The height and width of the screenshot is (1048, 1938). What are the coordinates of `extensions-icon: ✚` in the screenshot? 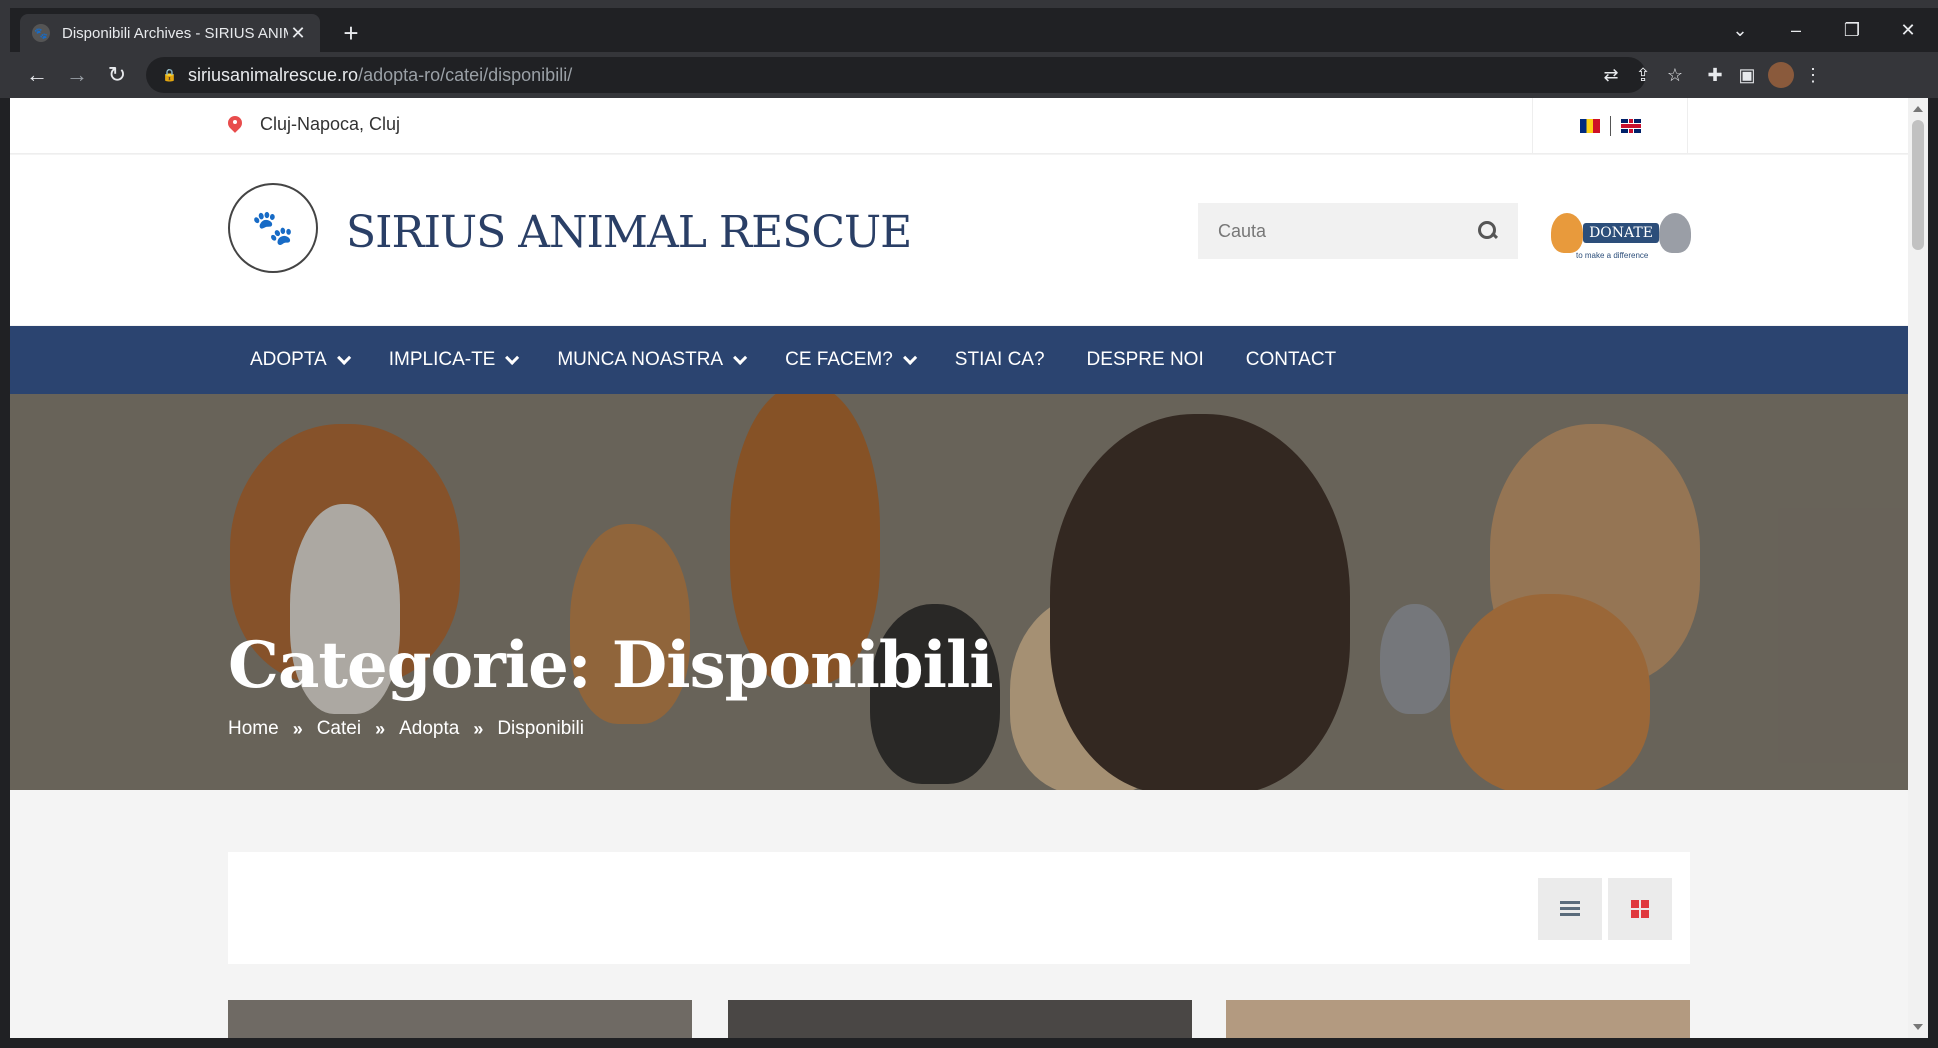 It's located at (1715, 75).